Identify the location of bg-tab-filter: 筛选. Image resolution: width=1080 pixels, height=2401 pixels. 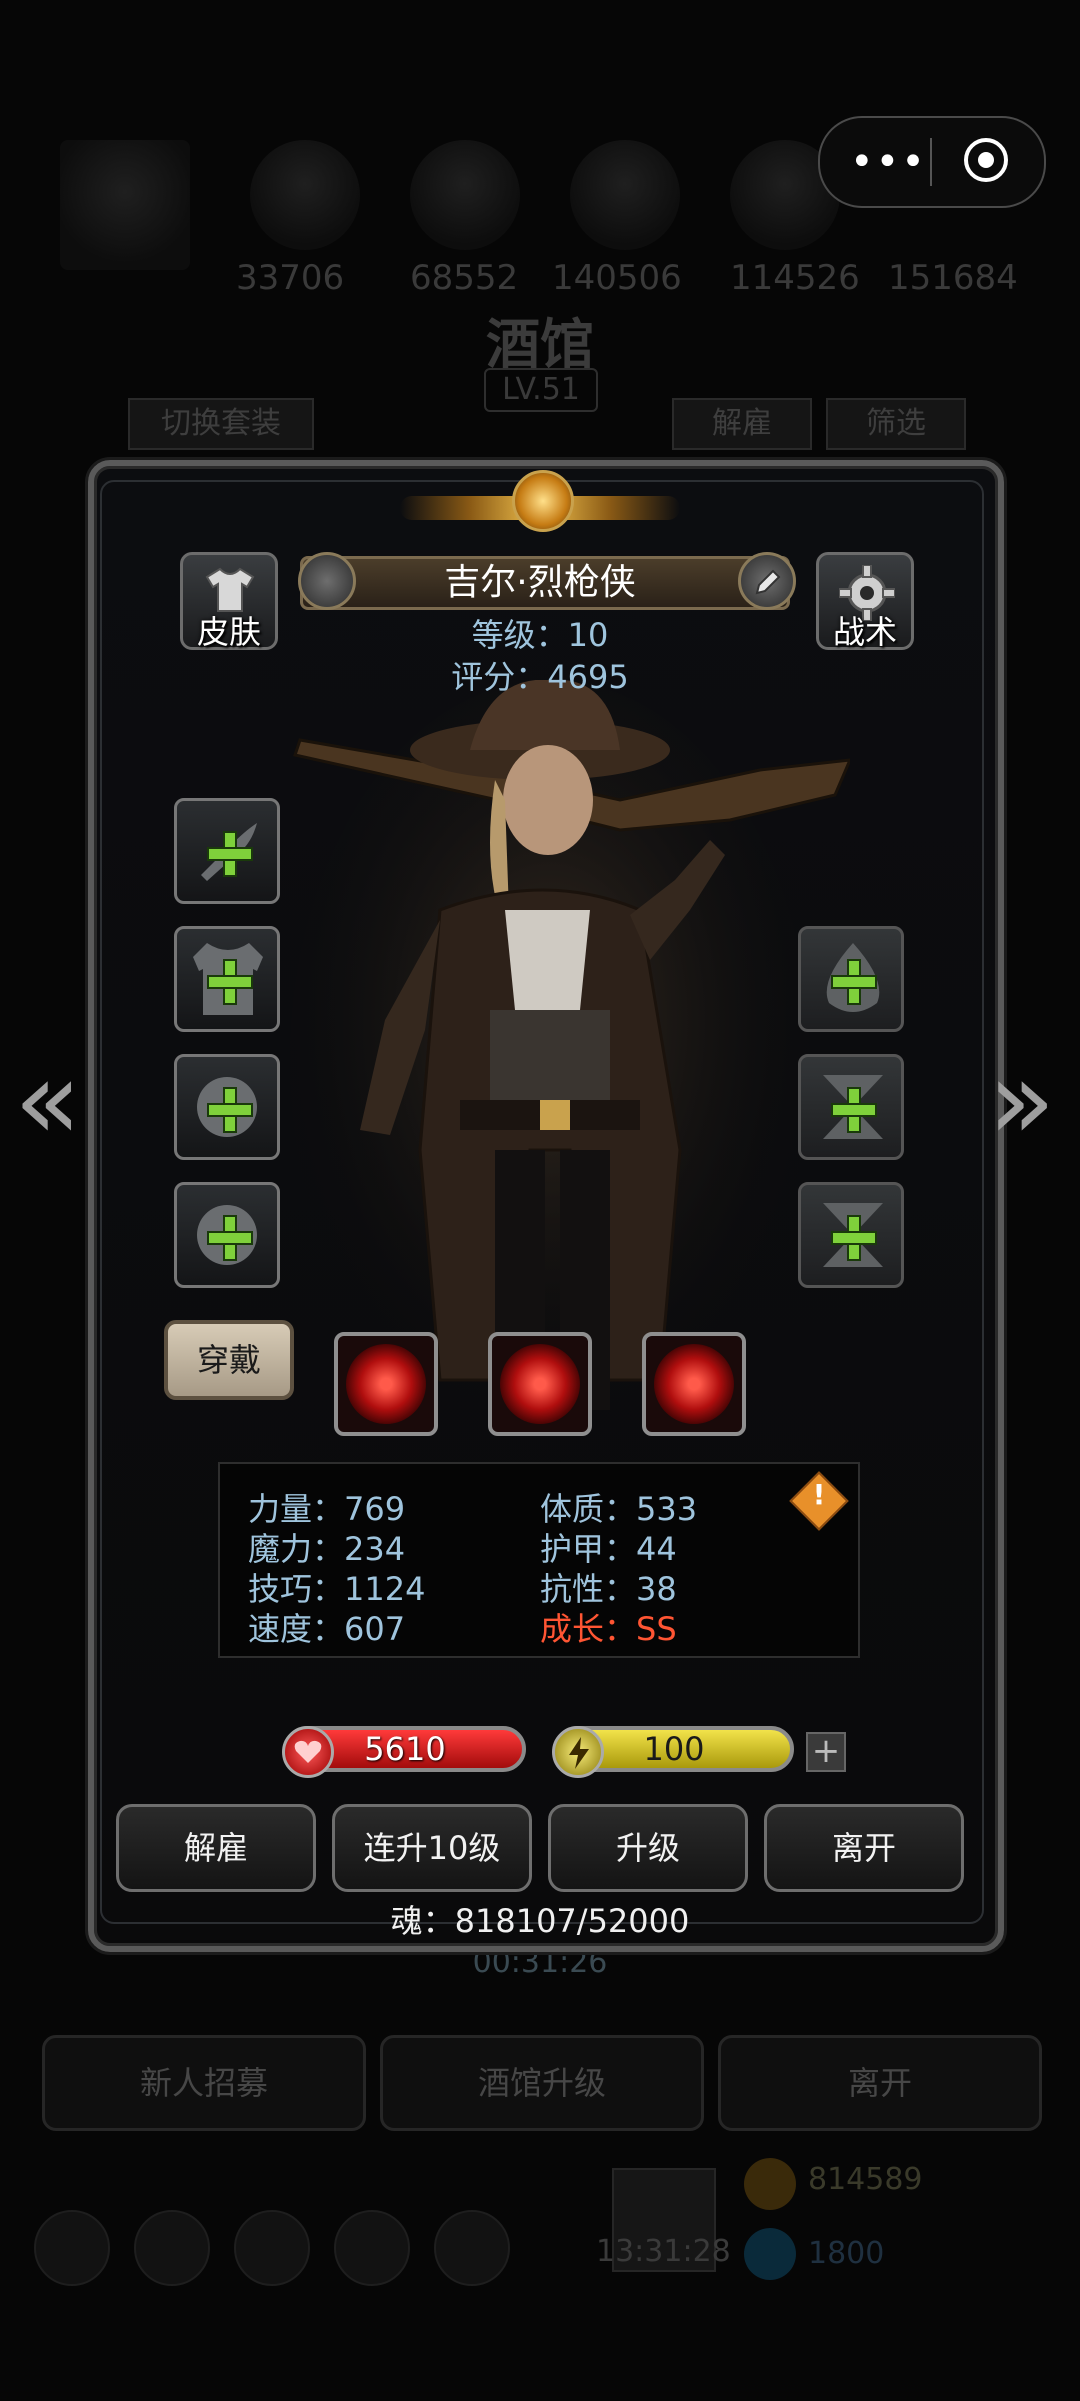
(896, 424).